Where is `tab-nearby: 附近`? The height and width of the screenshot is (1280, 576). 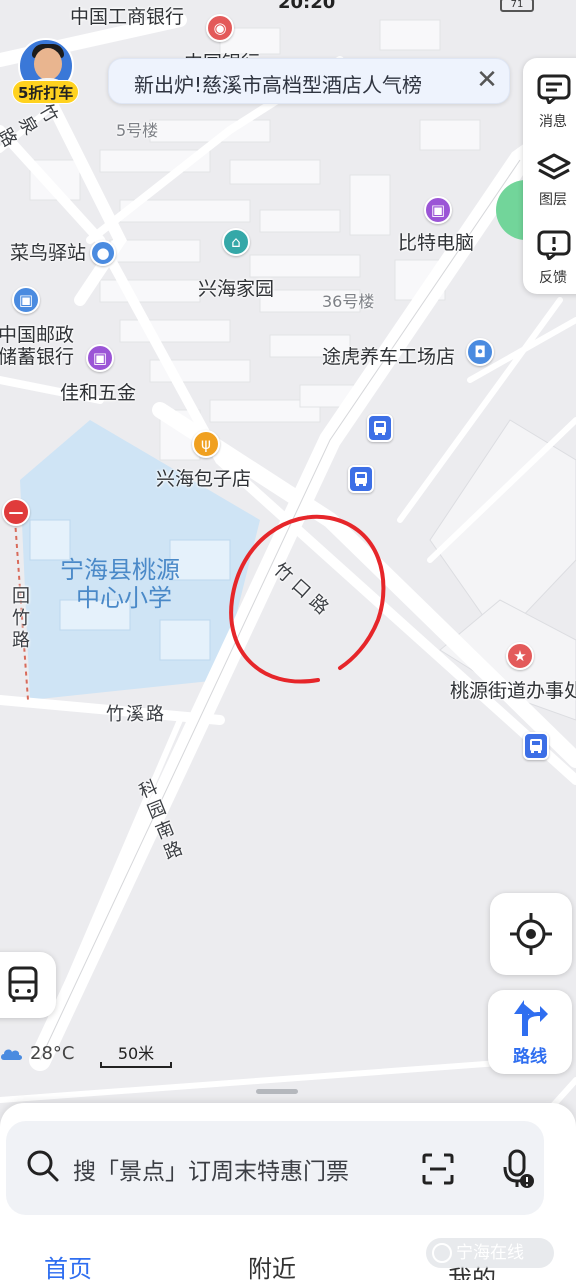 tab-nearby: 附近 is located at coordinates (272, 1264).